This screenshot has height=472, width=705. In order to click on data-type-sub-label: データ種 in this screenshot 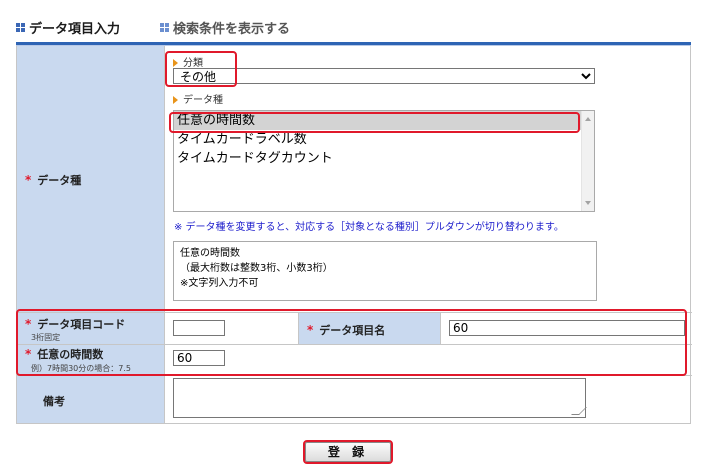, I will do `click(203, 100)`.